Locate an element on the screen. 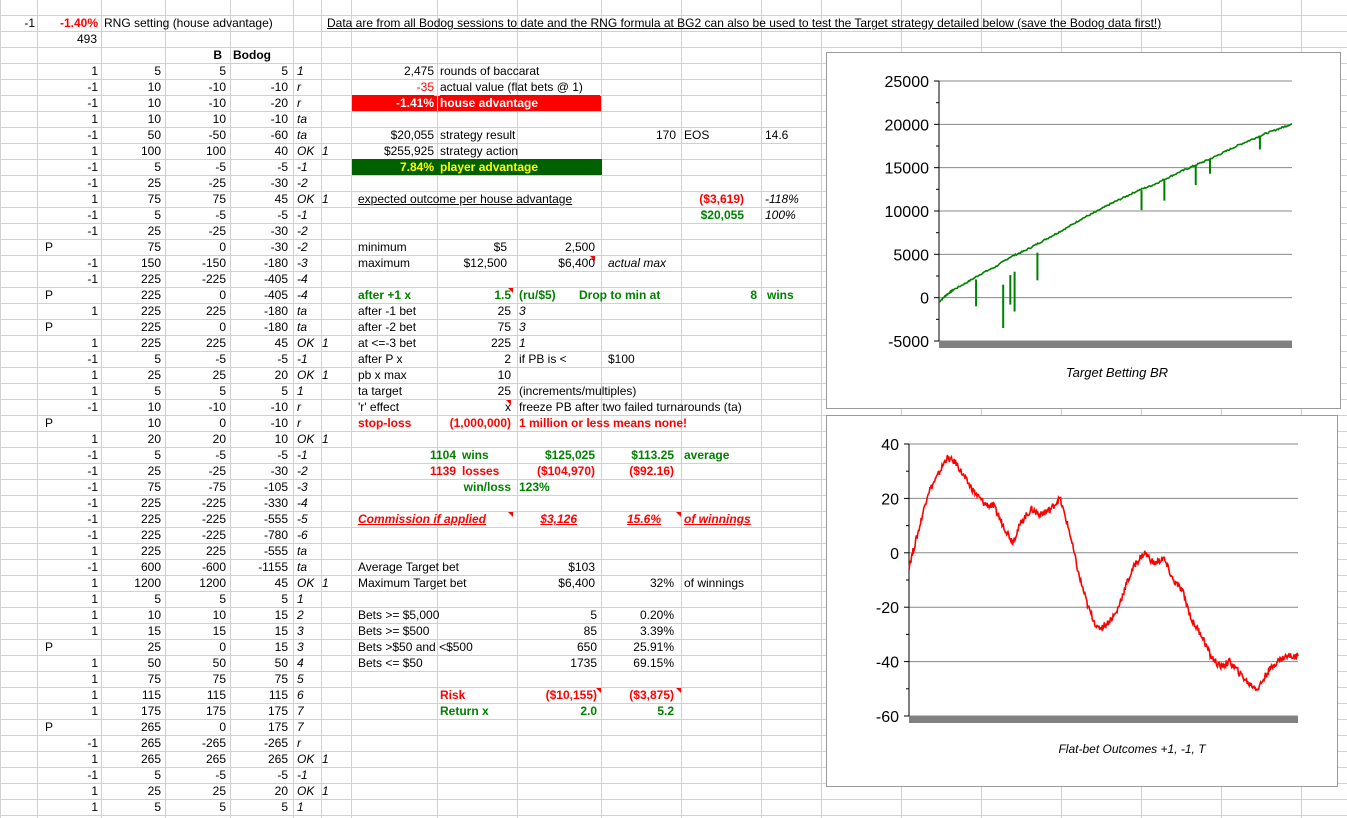 This screenshot has height=818, width=1347. cell-bodog: 15 is located at coordinates (259, 647).